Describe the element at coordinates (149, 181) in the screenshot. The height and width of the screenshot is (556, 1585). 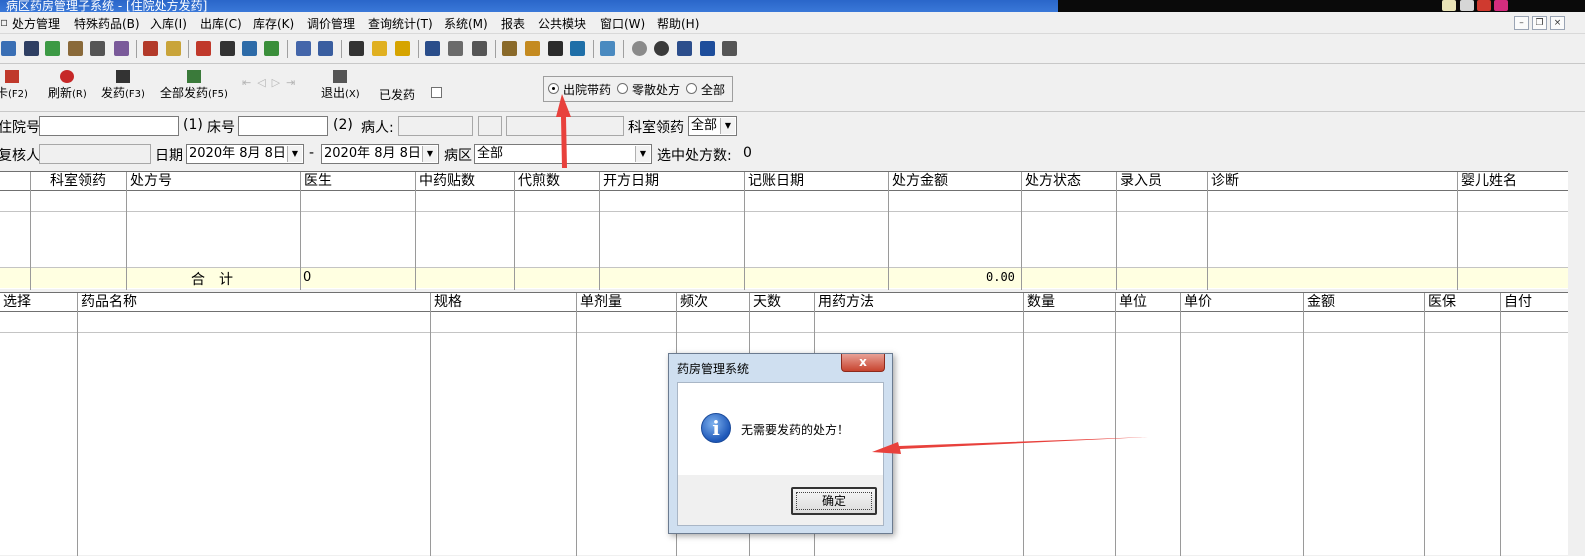
I see `rx-col-rx-no: 处方号` at that location.